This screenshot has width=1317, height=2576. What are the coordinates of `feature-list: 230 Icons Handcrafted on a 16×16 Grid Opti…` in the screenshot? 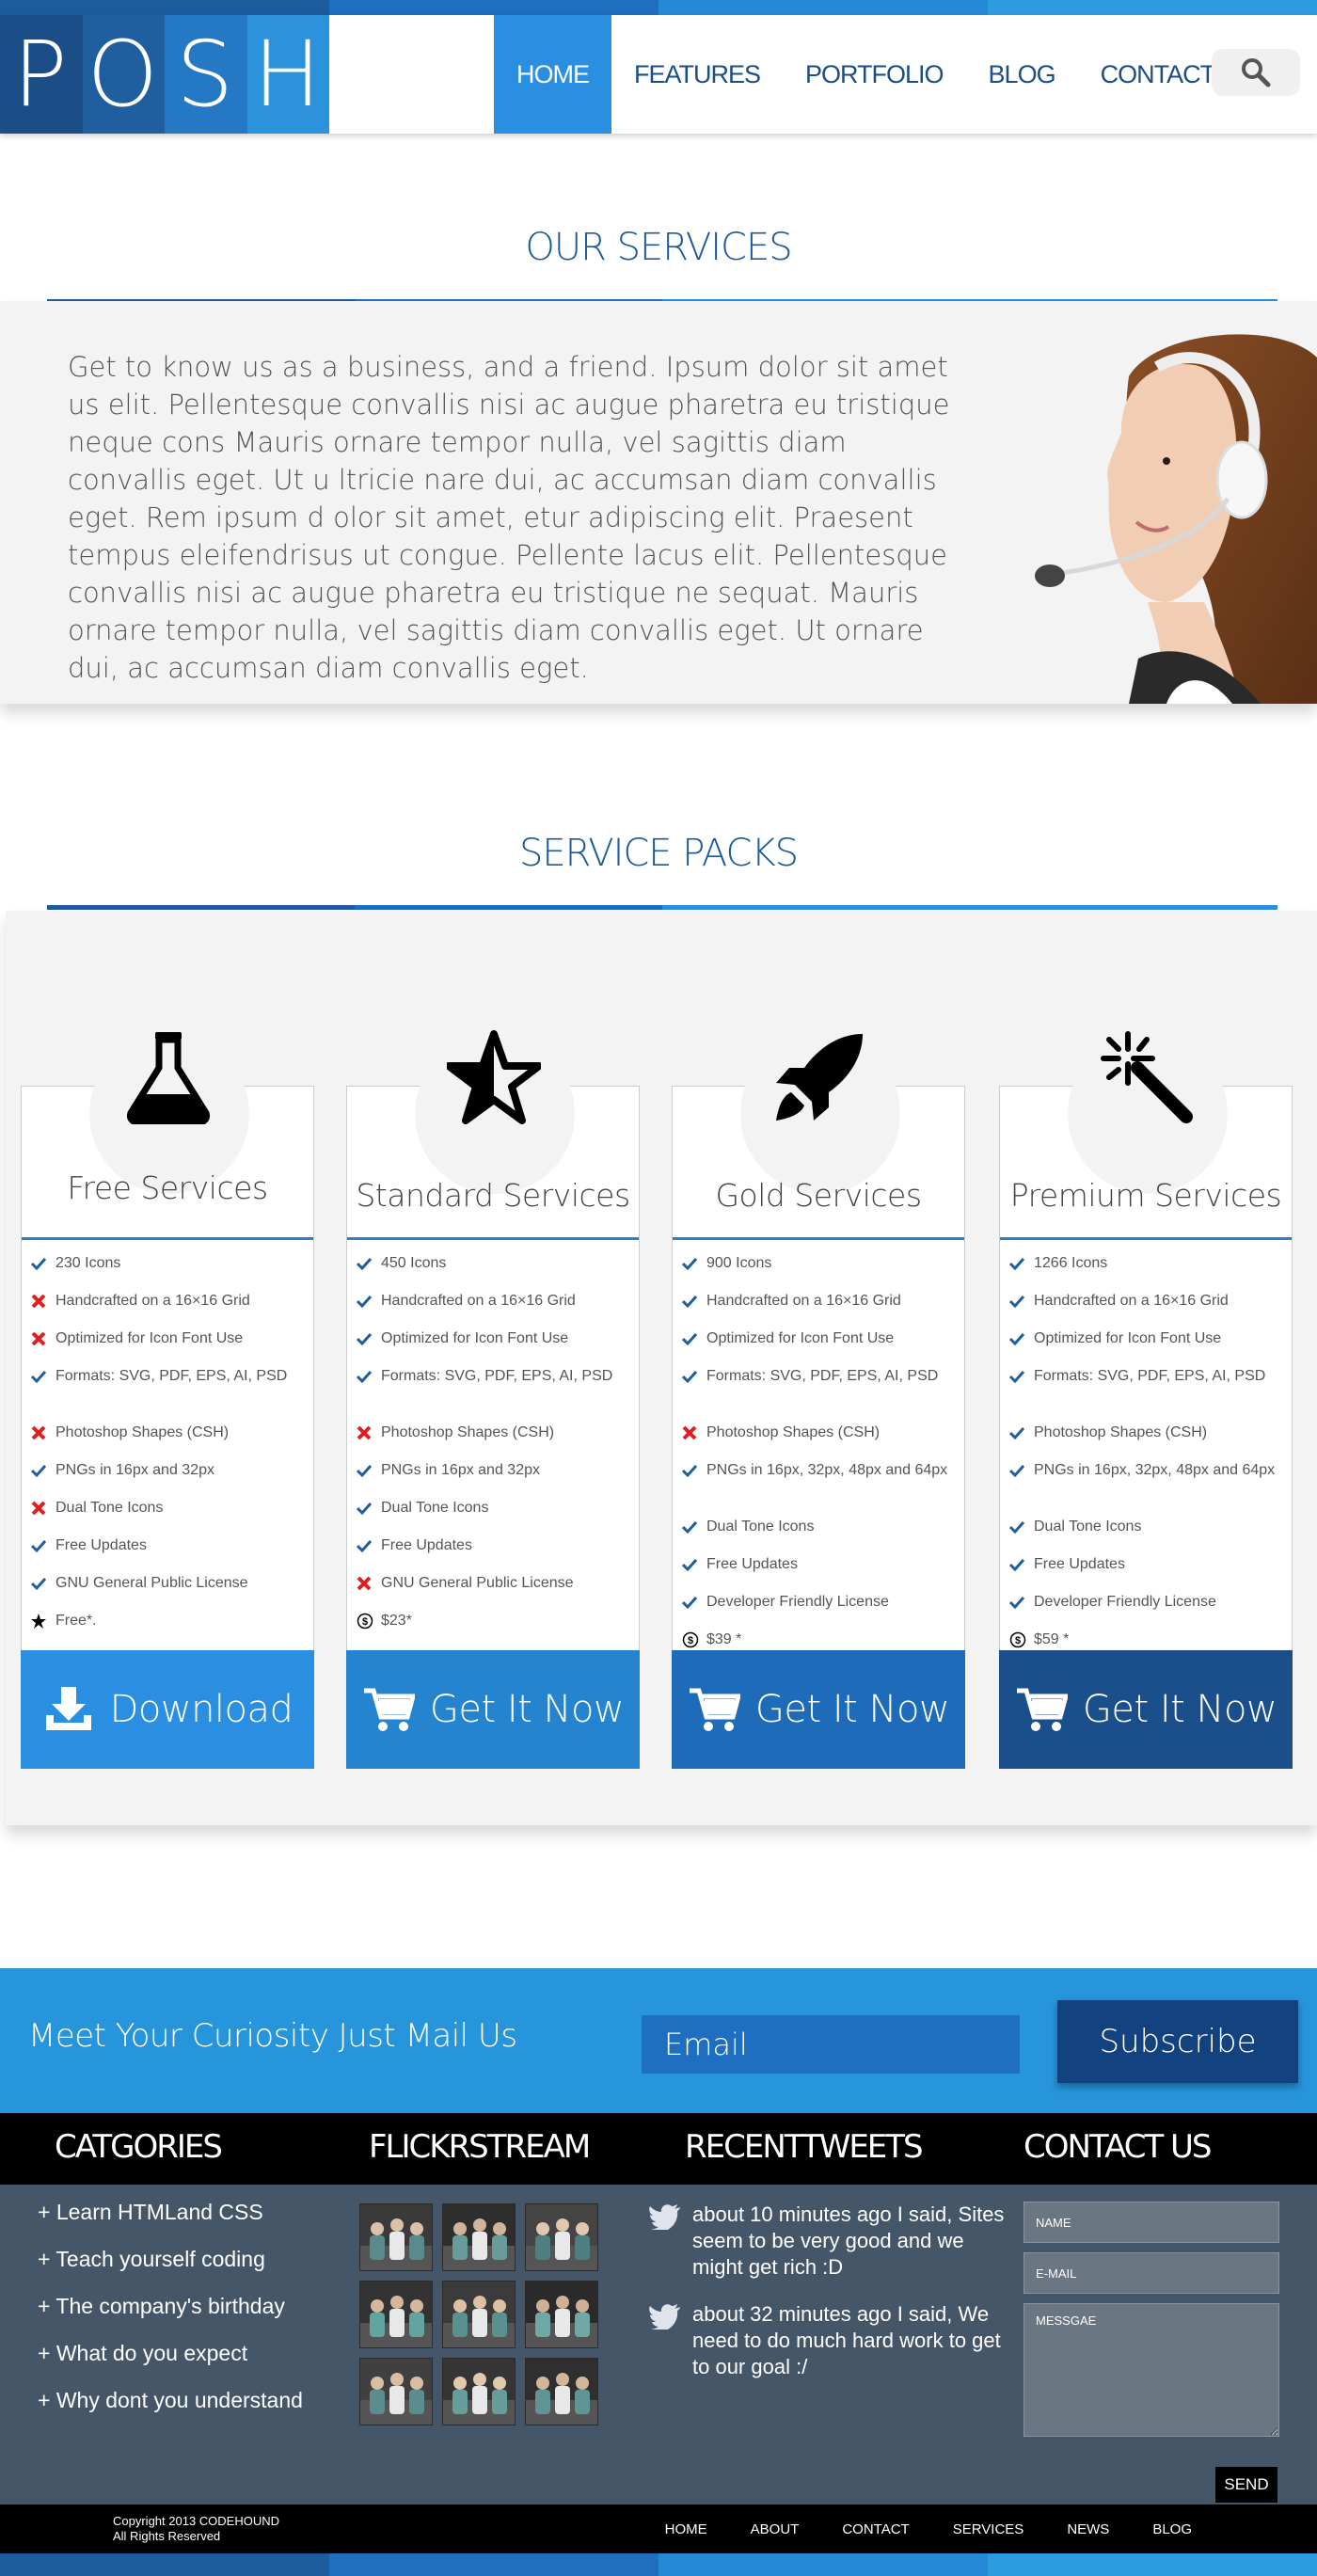 It's located at (170, 1450).